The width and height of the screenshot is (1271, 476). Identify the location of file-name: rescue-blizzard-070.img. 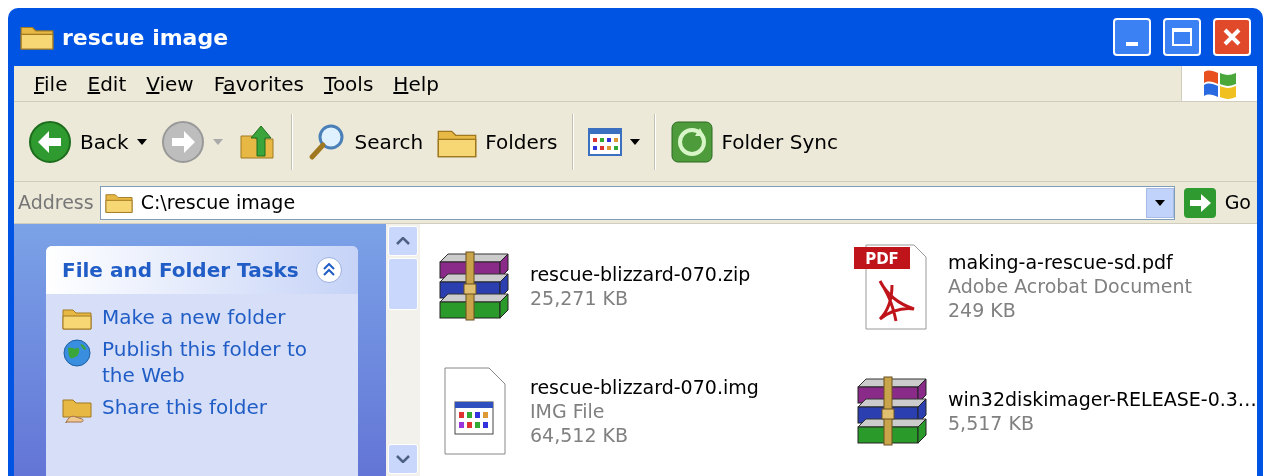
(644, 387).